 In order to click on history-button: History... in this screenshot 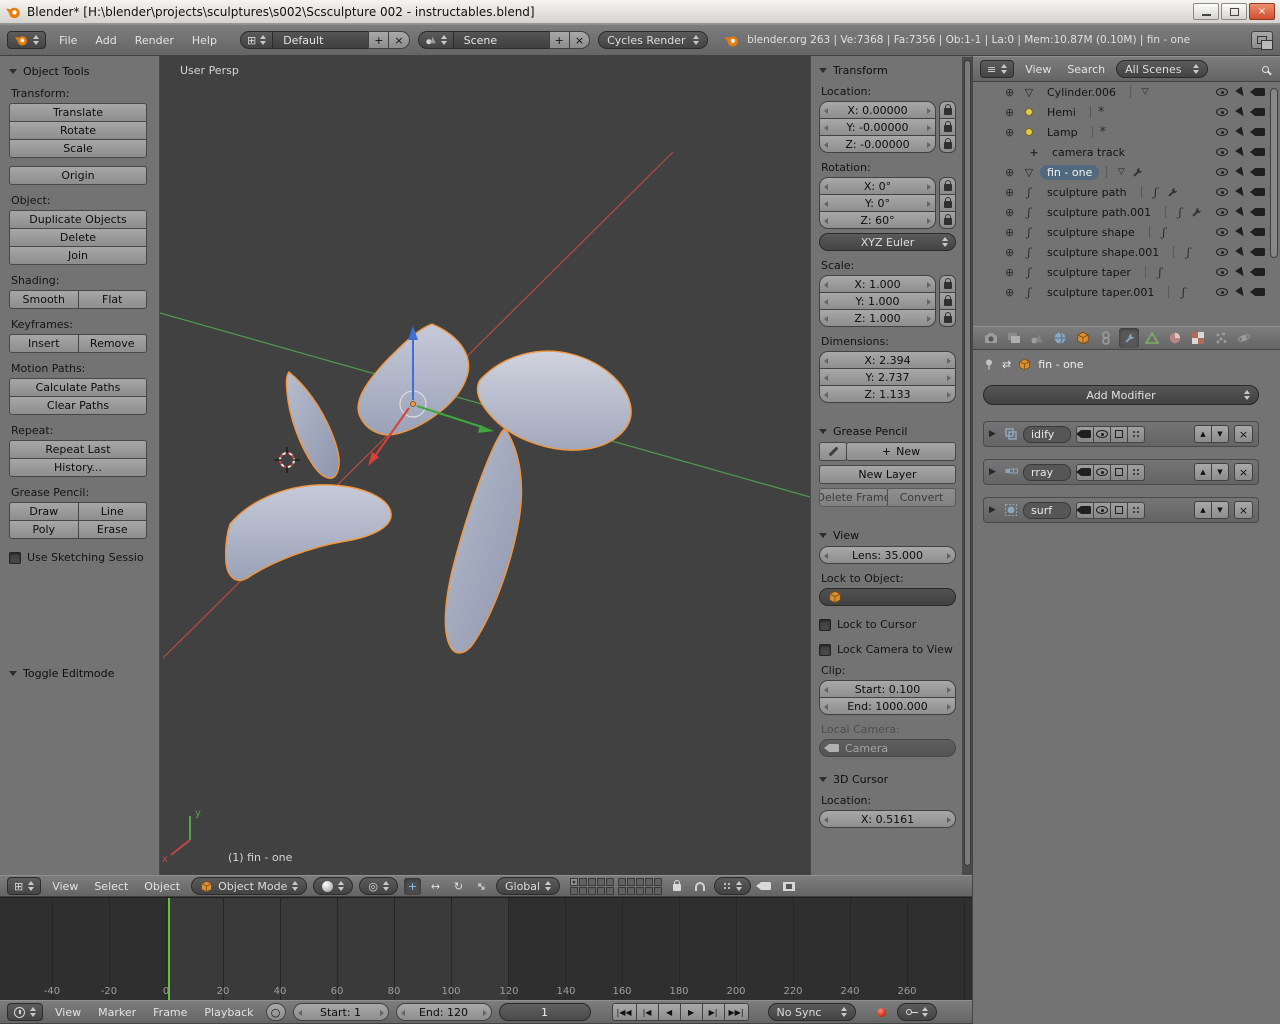, I will do `click(78, 467)`.